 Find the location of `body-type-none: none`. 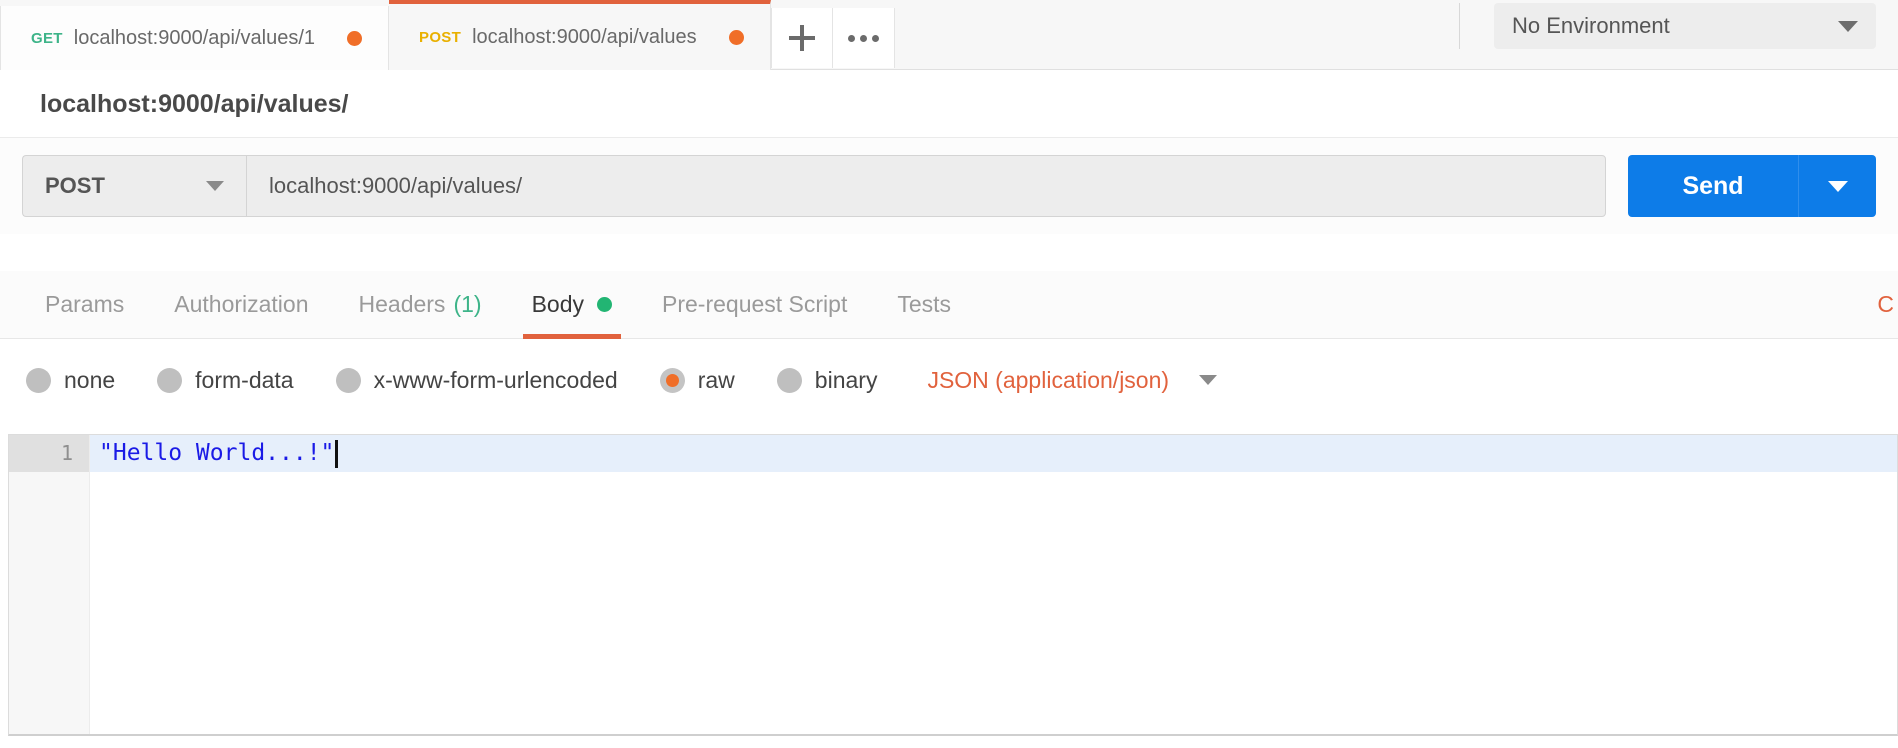

body-type-none: none is located at coordinates (70, 380).